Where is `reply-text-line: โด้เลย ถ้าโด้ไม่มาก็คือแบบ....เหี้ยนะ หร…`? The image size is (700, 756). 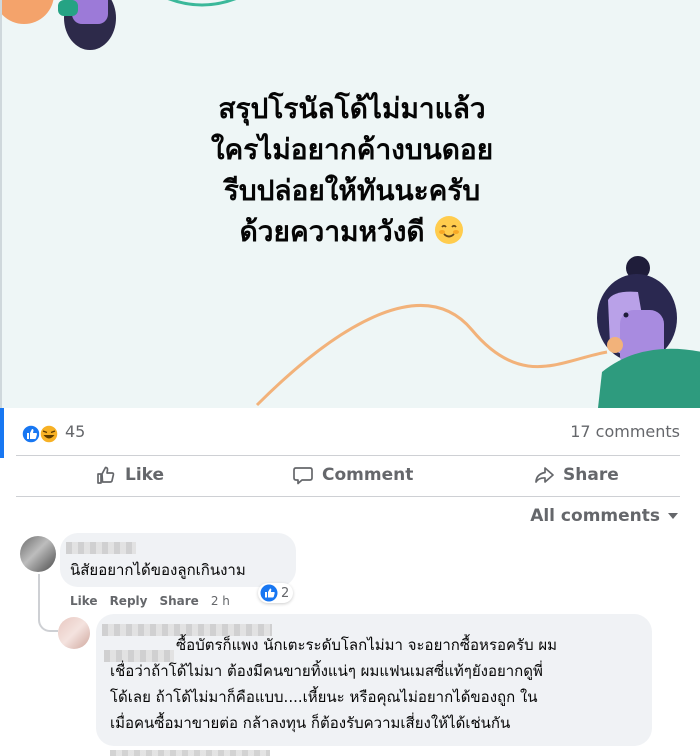
reply-text-line: โด้เลย ถ้าโด้ไม่มาก็คือแบบ....เหี้ยนะ หร… is located at coordinates (324, 697).